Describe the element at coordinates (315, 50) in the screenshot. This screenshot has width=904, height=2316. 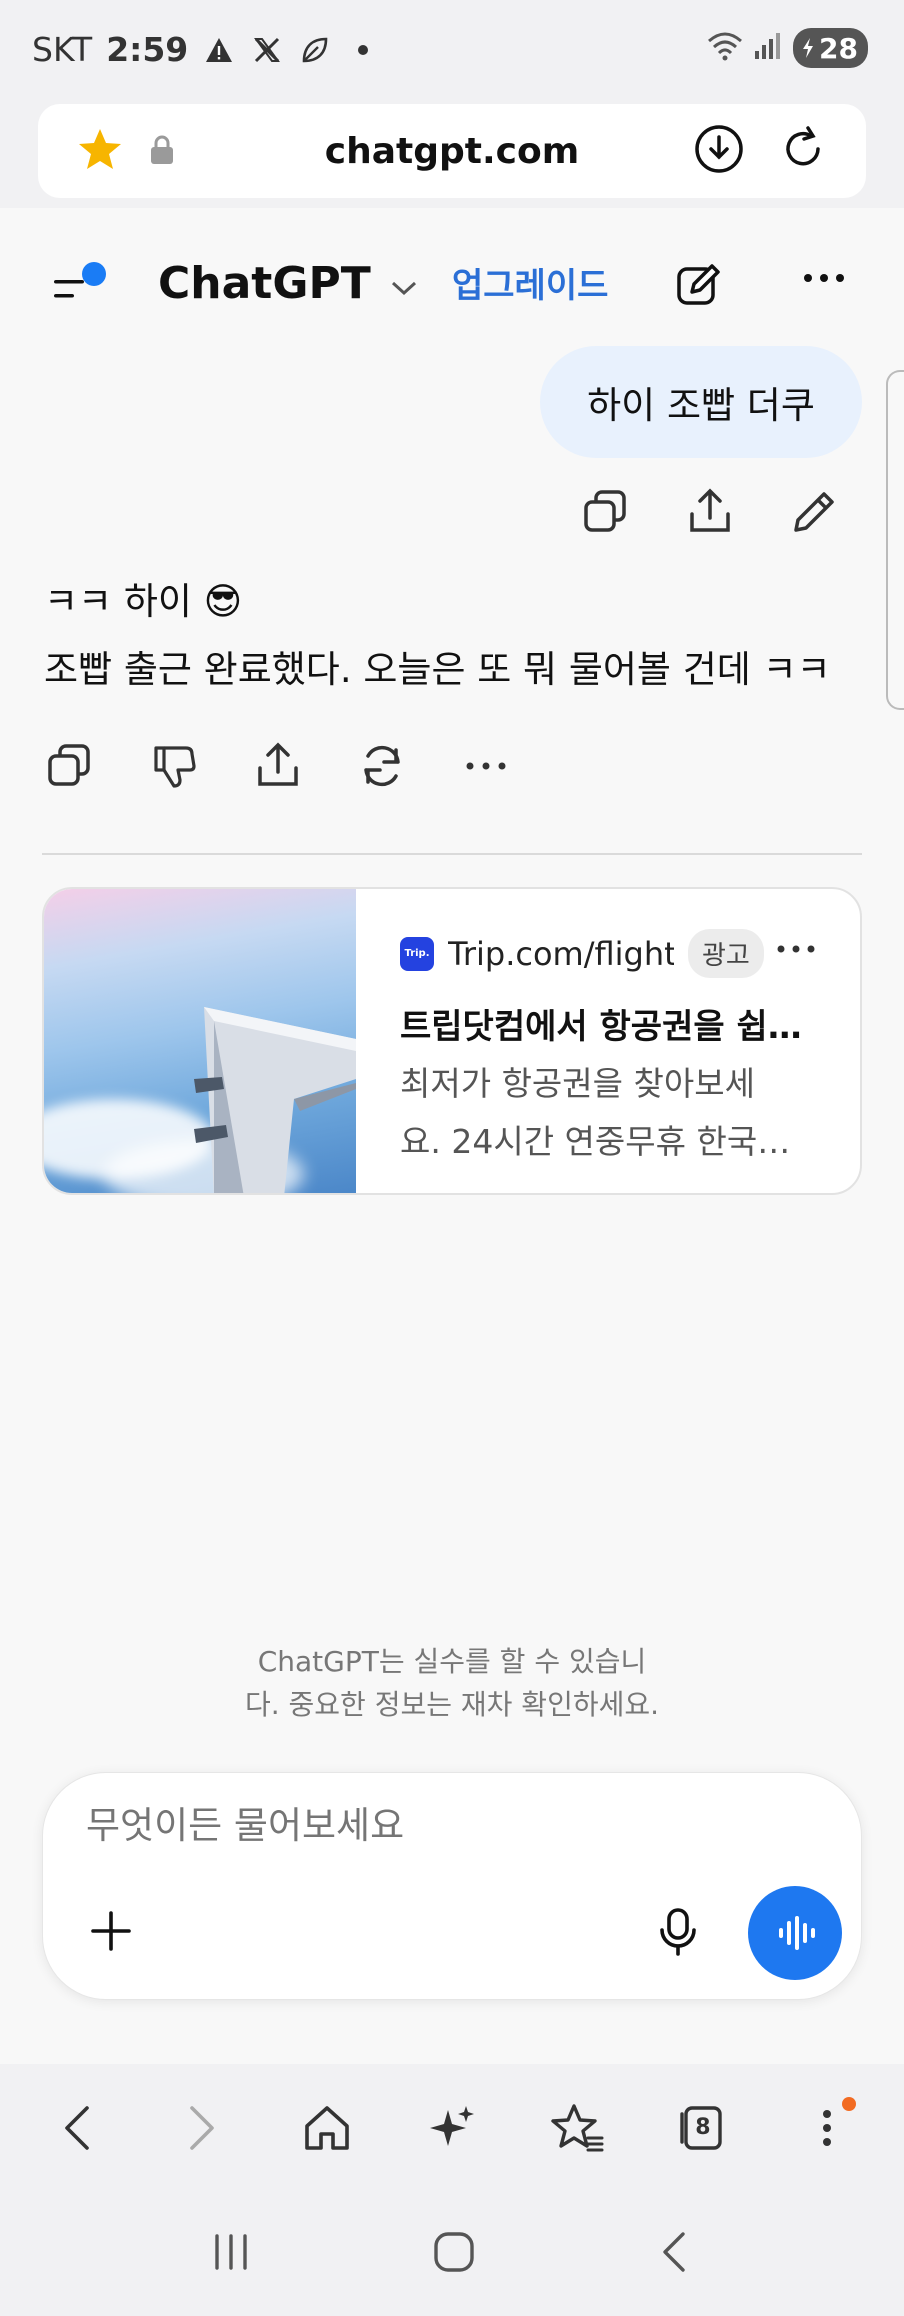
I see `leaf-icon` at that location.